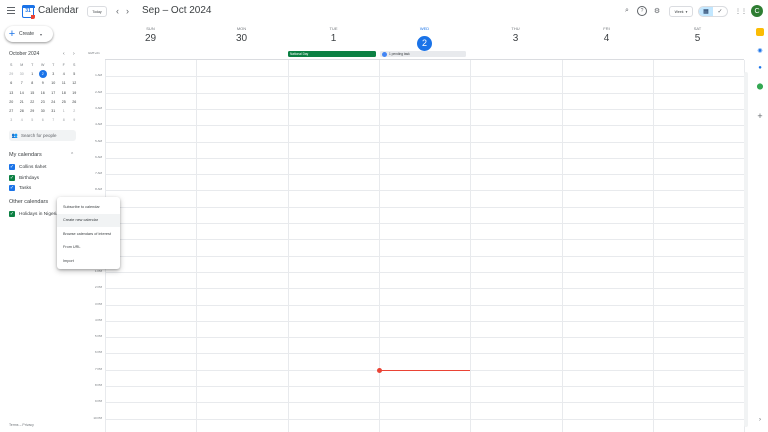 The width and height of the screenshot is (768, 432). What do you see at coordinates (332, 54) in the screenshot?
I see `all-day-event-holiday: National Day` at bounding box center [332, 54].